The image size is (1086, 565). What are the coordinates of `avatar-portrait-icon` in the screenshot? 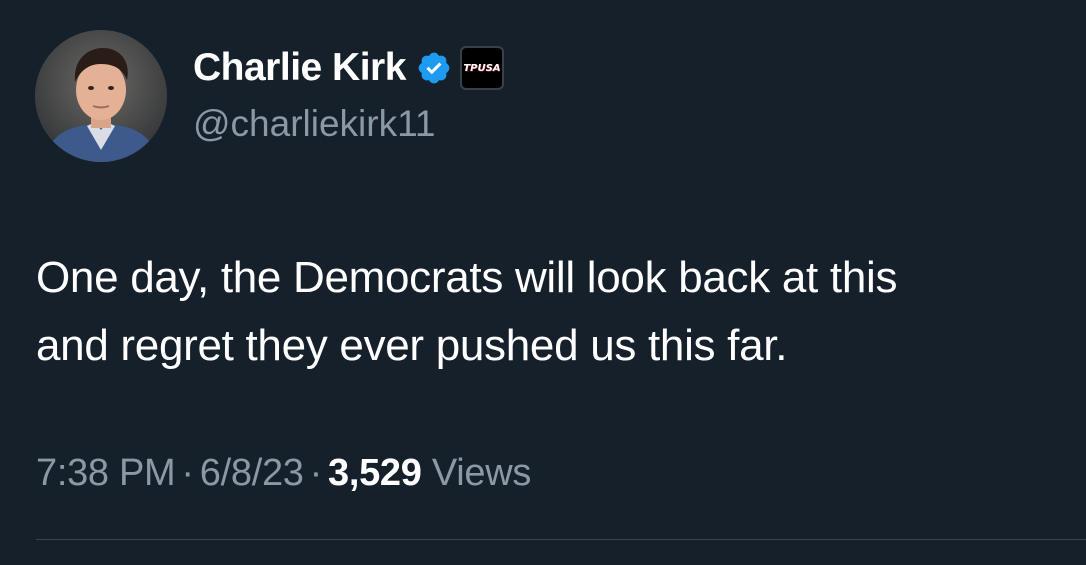 It's located at (101, 96).